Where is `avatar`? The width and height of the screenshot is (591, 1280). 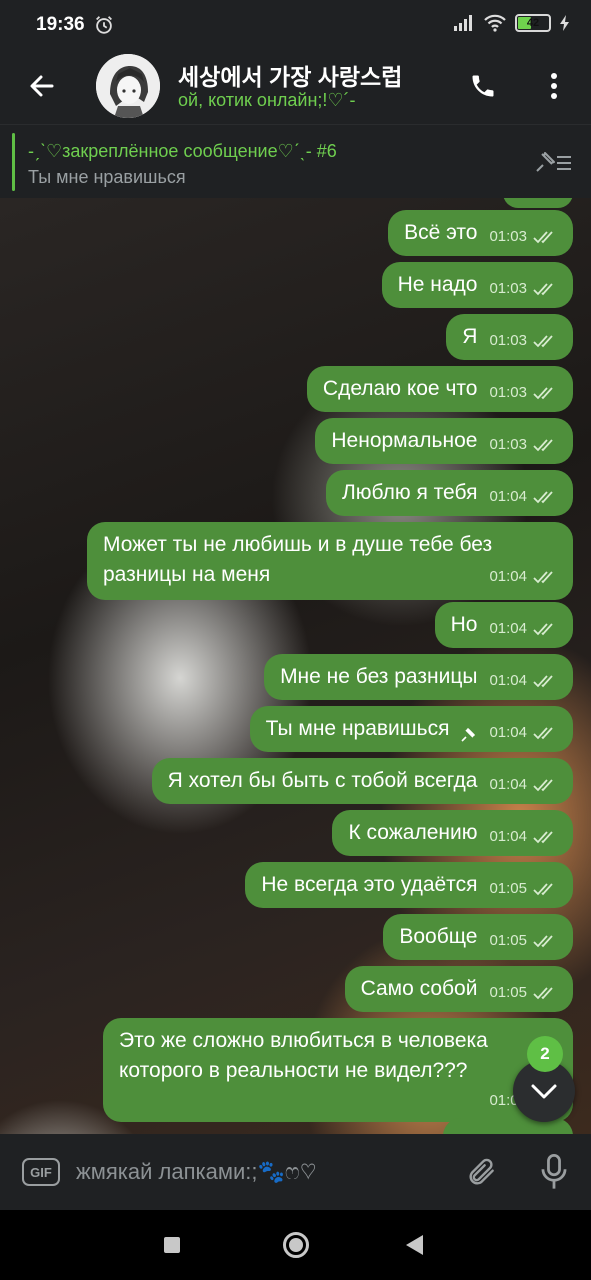 avatar is located at coordinates (128, 86).